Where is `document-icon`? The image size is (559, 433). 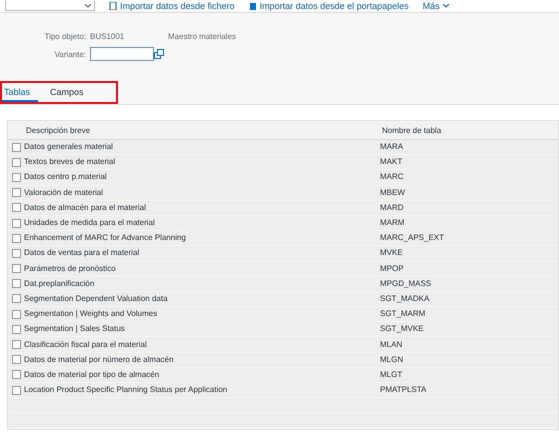 document-icon is located at coordinates (113, 6).